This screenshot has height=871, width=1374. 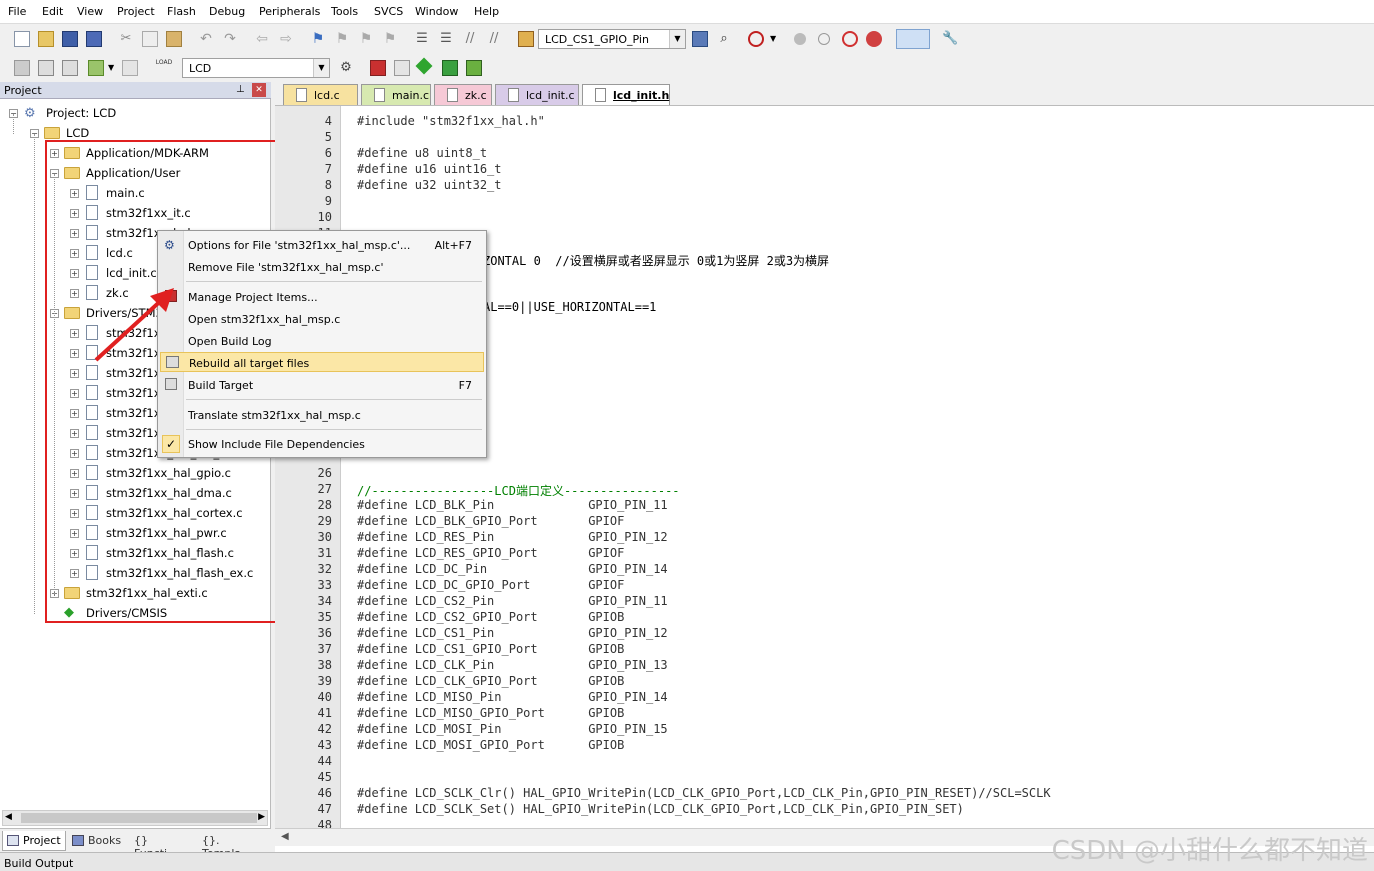 I want to click on menu-item-translate: Translate stm32f1xx_hal_msp.c, so click(x=322, y=415).